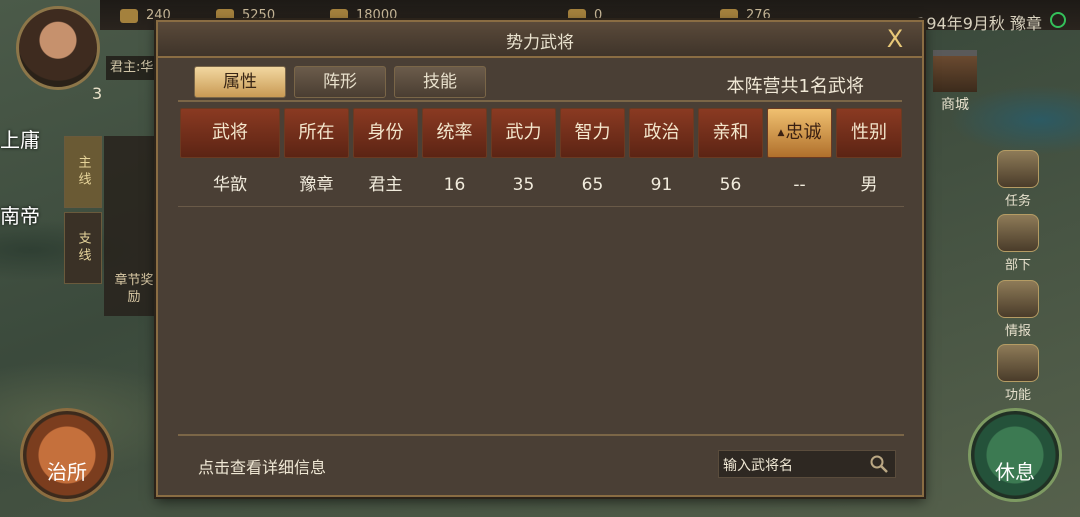 This screenshot has height=517, width=1080. I want to click on shop-button: 商城, so click(955, 82).